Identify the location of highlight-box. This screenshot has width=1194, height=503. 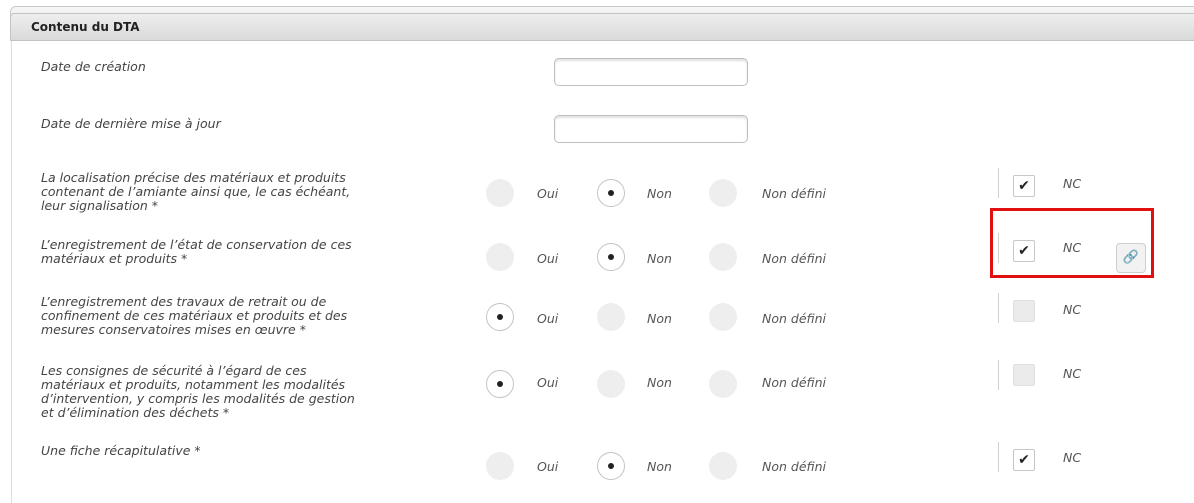
(1072, 243).